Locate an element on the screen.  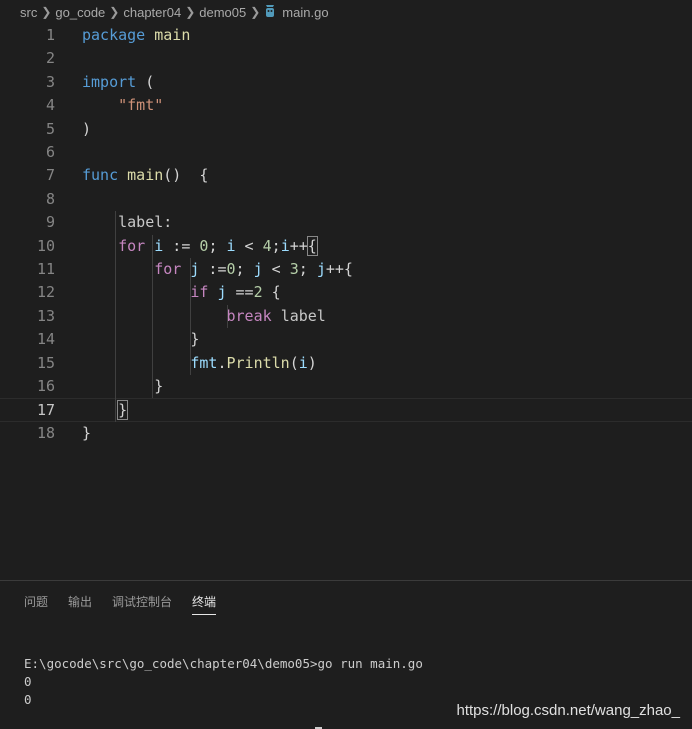
code-token: ++{ is located at coordinates (339, 269).